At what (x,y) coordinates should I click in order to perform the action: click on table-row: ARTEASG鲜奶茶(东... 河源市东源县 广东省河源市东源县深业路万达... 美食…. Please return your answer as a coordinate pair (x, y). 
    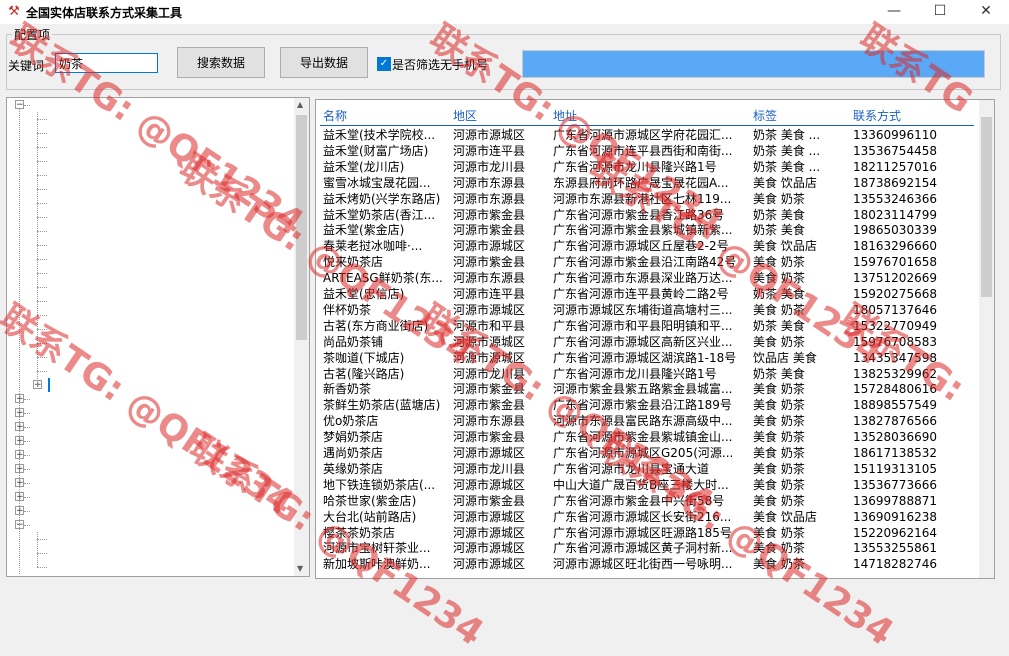
    Looking at the image, I should click on (648, 278).